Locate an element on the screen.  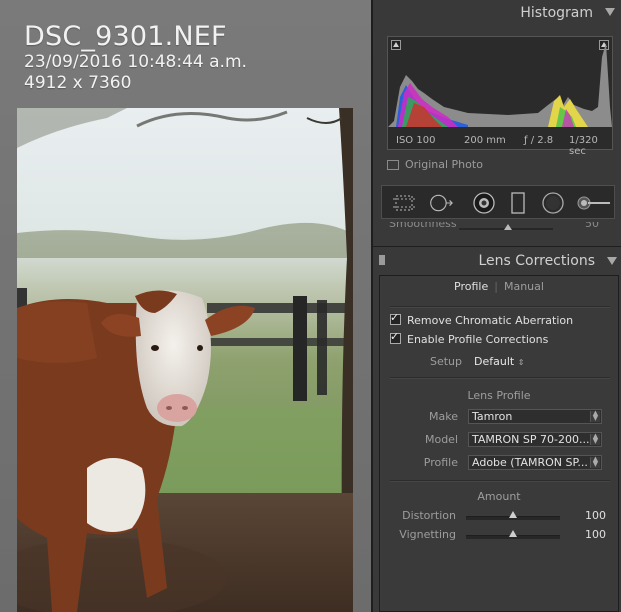
photo-filename: DSC_9301.NEF is located at coordinates (125, 36).